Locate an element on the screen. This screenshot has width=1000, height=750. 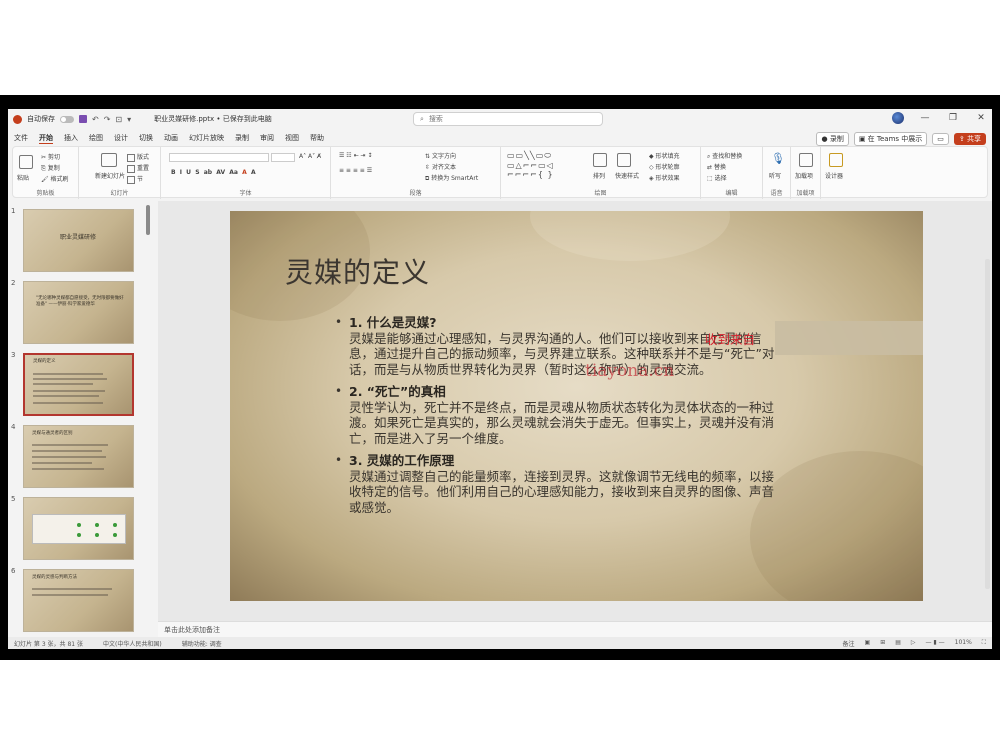
accessibility-status: 辅助功能: 调查 is located at coordinates (202, 643).